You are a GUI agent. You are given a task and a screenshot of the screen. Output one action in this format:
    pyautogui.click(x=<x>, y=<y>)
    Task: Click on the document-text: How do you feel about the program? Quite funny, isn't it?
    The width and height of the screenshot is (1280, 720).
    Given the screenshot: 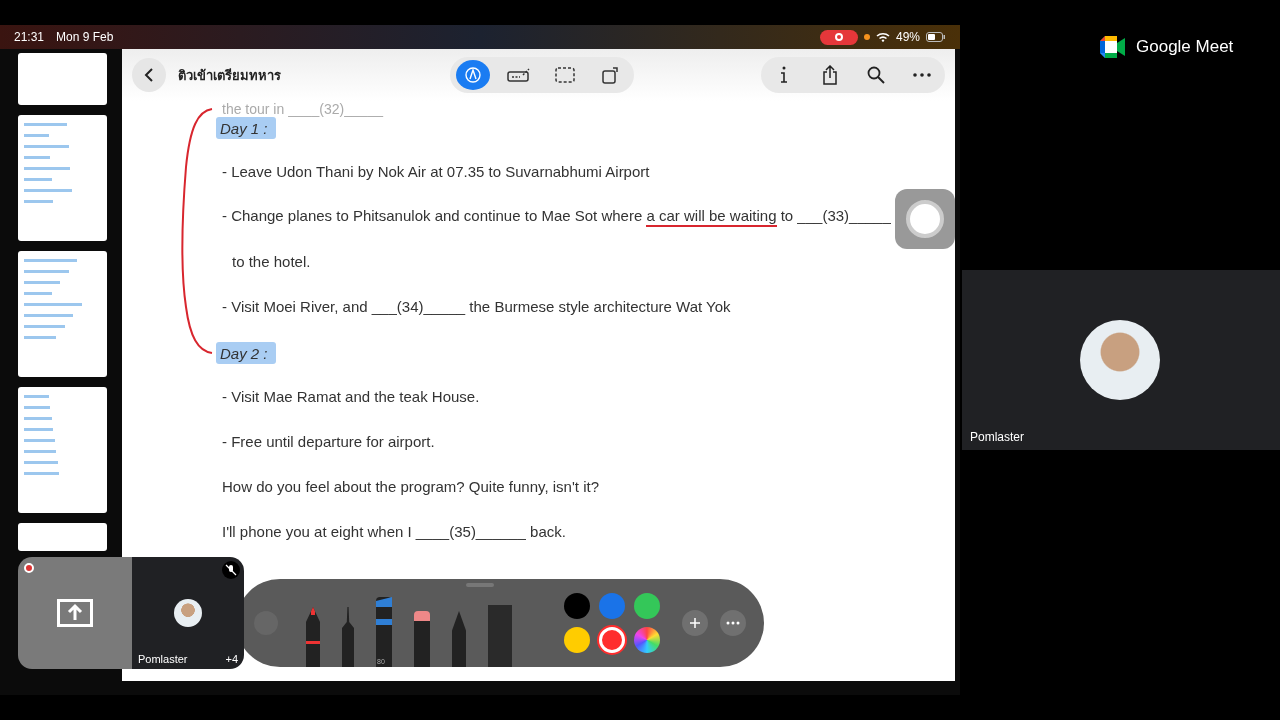 What is the action you would take?
    pyautogui.click(x=410, y=487)
    